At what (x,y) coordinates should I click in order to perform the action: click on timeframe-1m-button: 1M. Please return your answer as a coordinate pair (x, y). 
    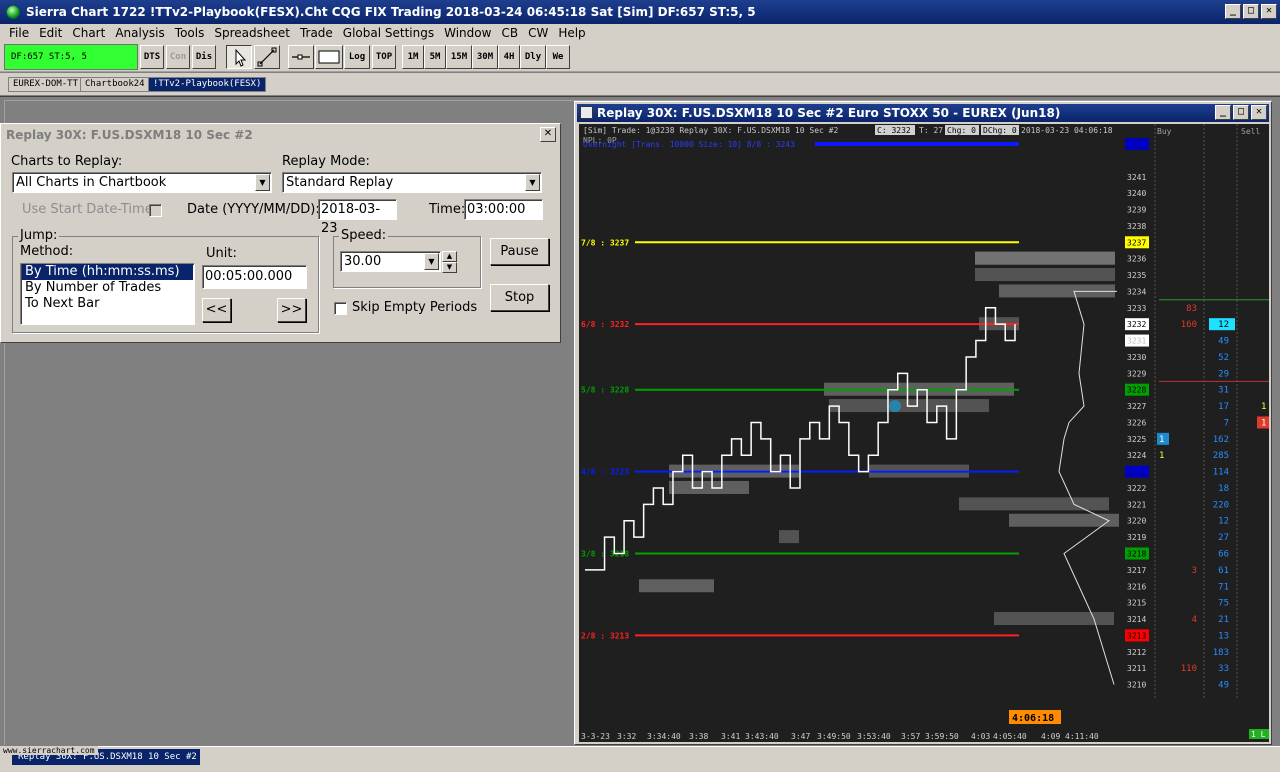
    Looking at the image, I should click on (413, 57).